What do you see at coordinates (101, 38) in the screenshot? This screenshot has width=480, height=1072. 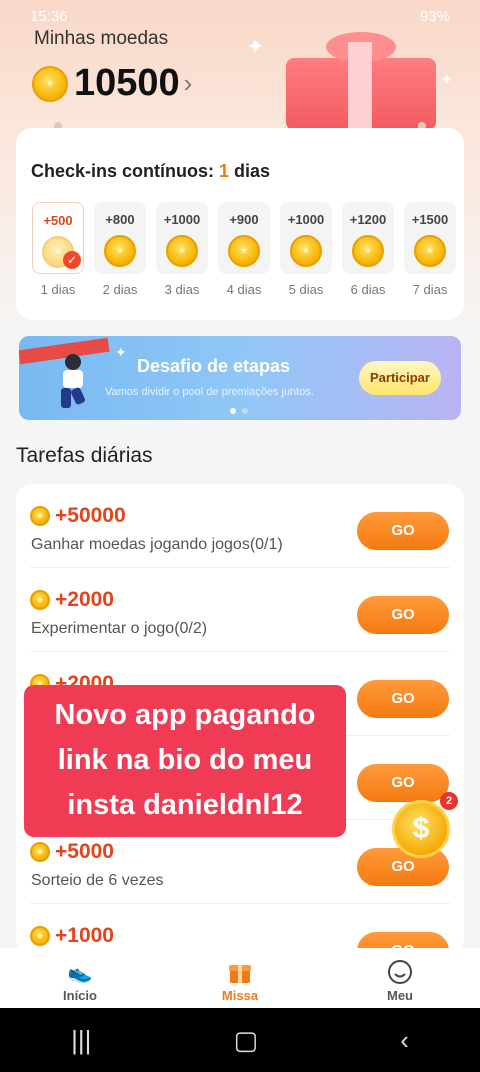 I see `page-title: Minhas moedas` at bounding box center [101, 38].